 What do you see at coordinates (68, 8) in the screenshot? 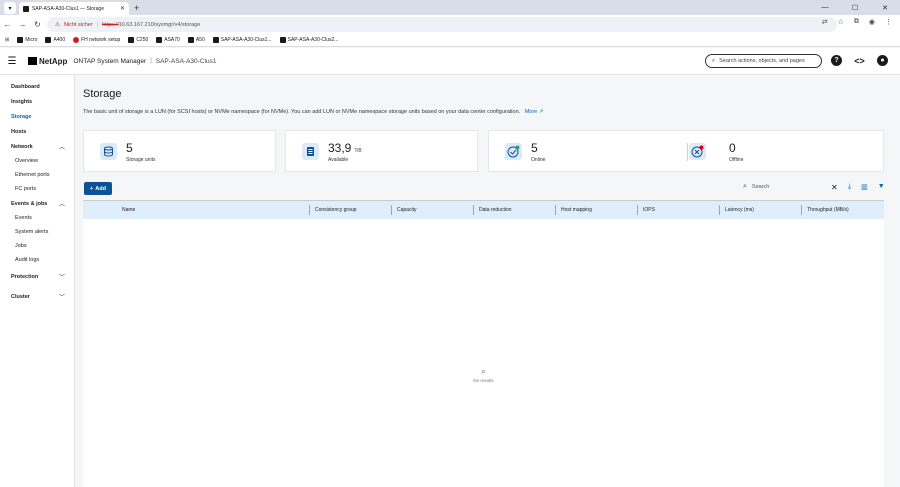
I see `tab-title: SAP-ASA-A30-Clus1 — Storage` at bounding box center [68, 8].